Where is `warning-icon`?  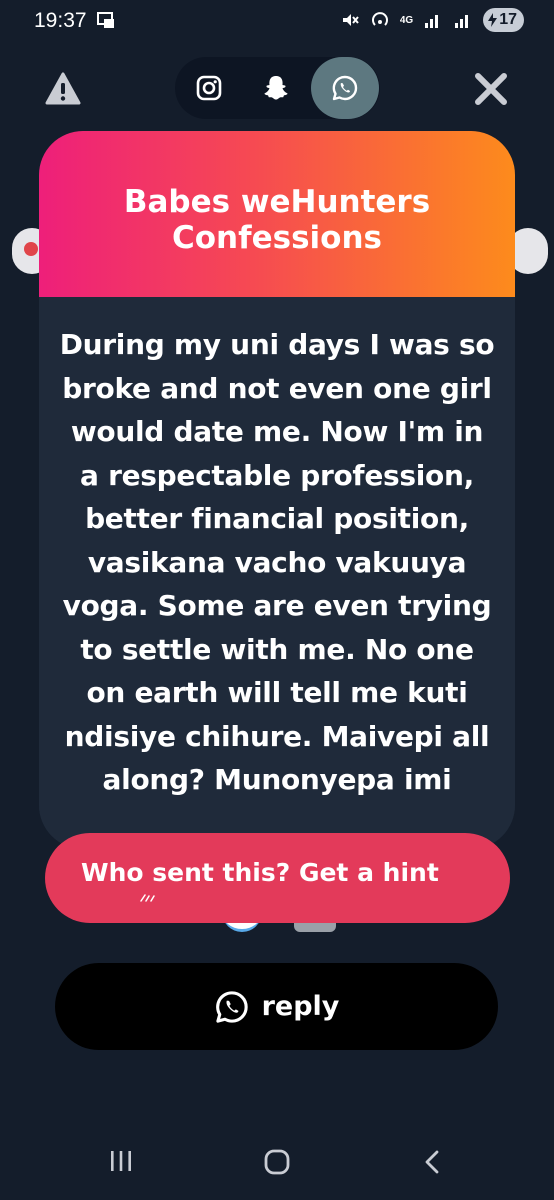
warning-icon is located at coordinates (63, 89).